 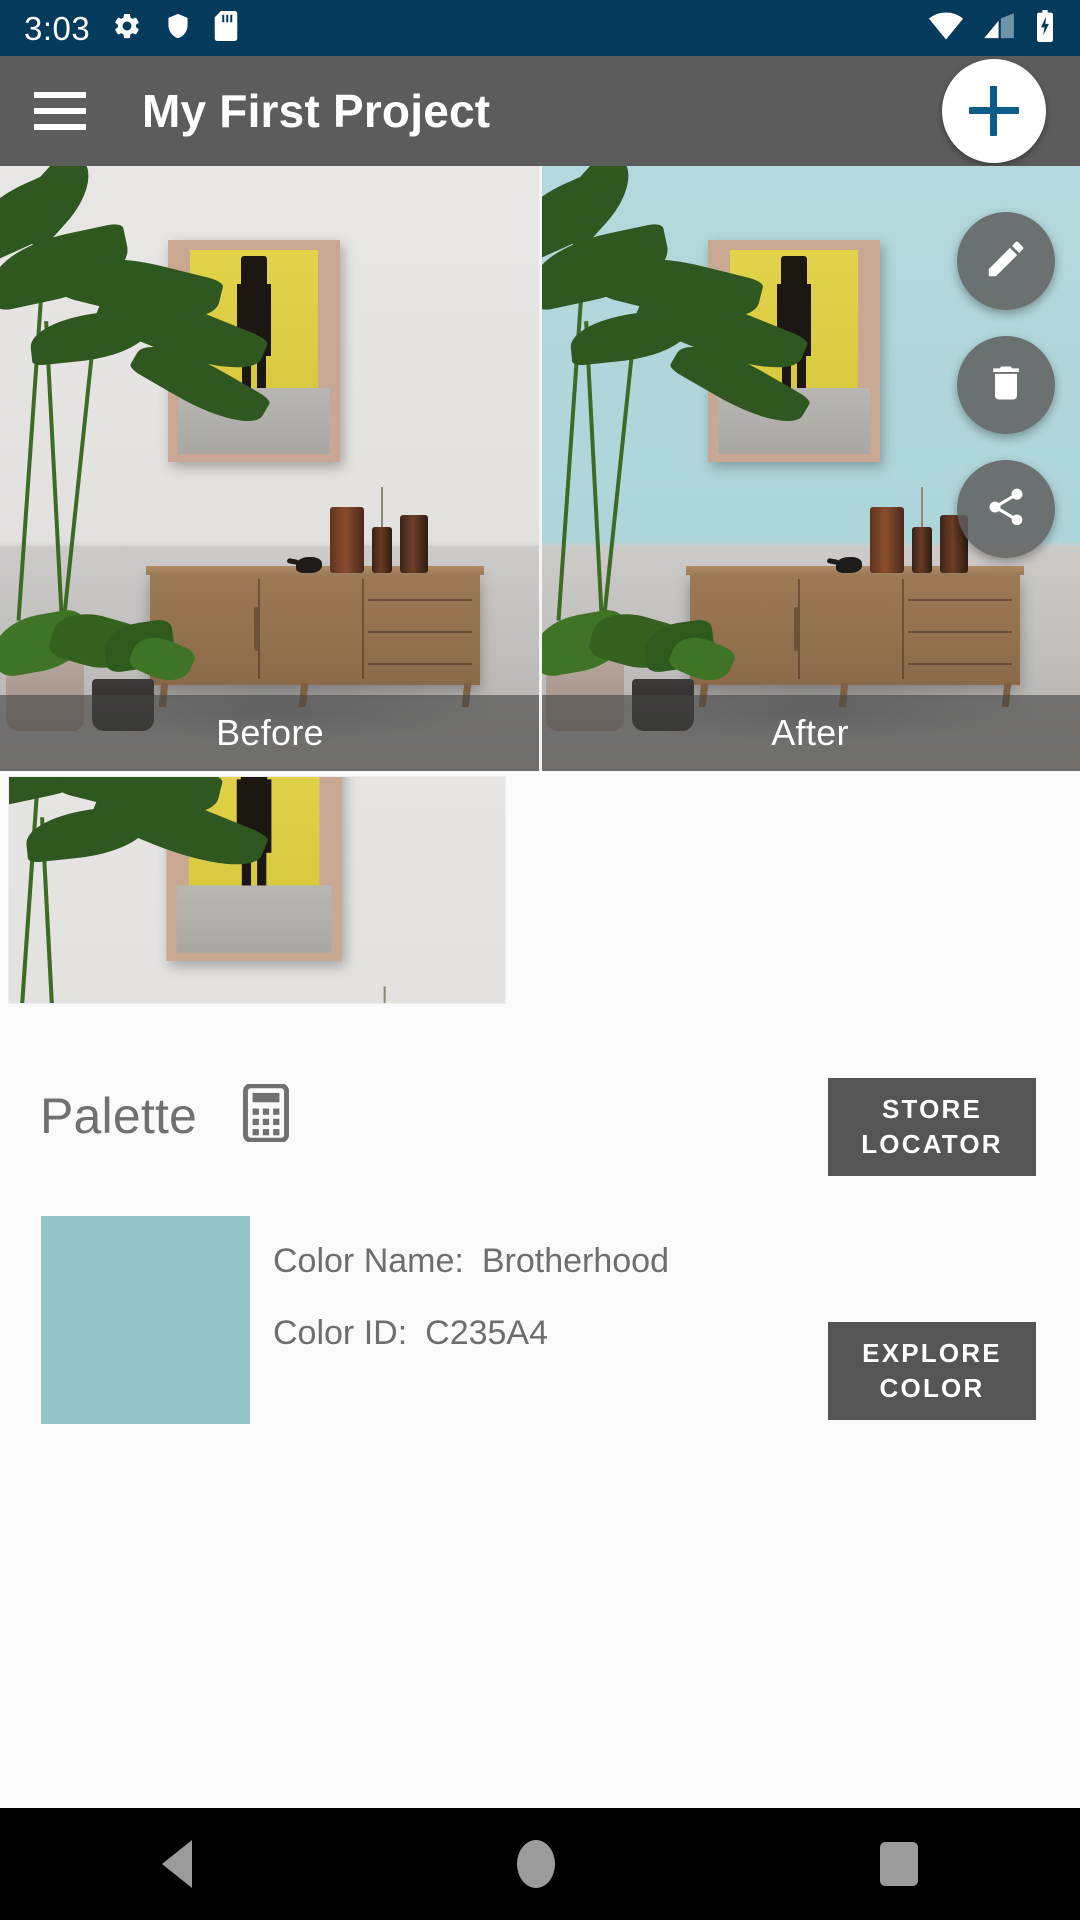 What do you see at coordinates (257, 890) in the screenshot?
I see `thumbnail-item` at bounding box center [257, 890].